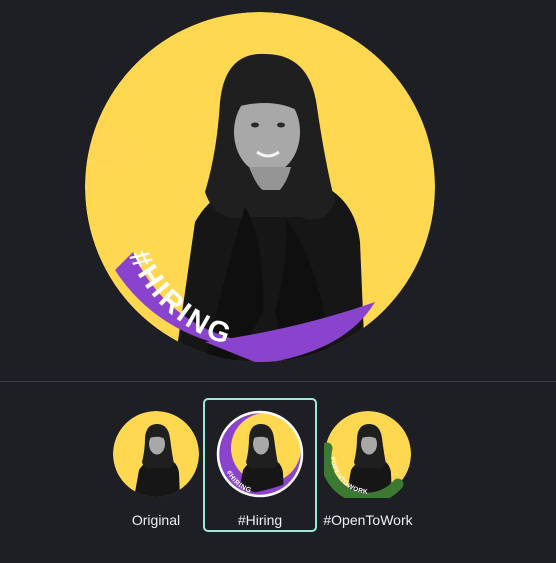 The image size is (556, 563). Describe the element at coordinates (368, 520) in the screenshot. I see `frame-option-label: #OpenToWork` at that location.